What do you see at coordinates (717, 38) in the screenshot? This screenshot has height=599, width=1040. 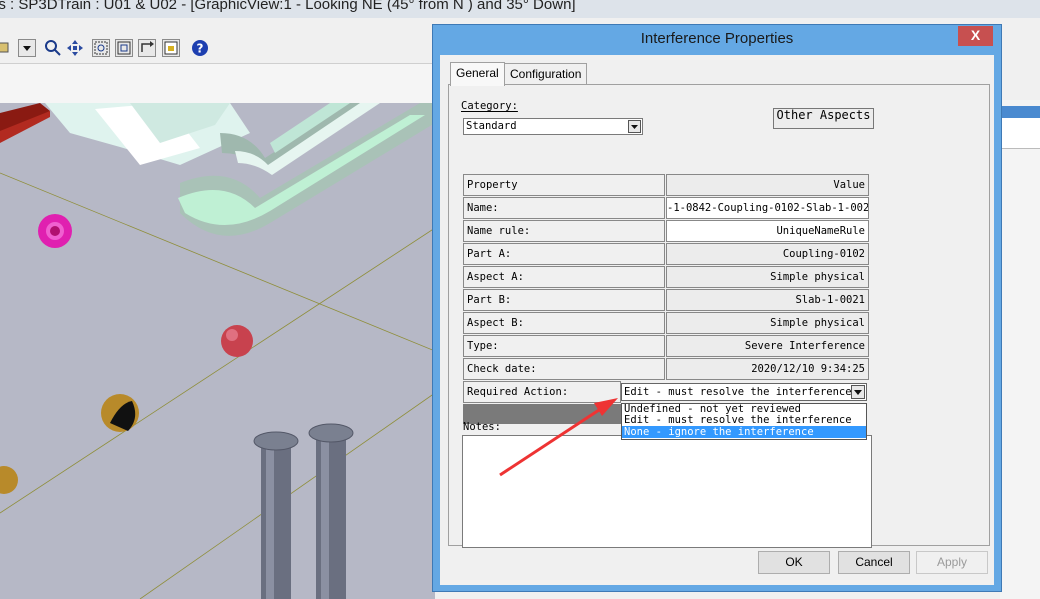 I see `dialog-title: Interference Properties` at bounding box center [717, 38].